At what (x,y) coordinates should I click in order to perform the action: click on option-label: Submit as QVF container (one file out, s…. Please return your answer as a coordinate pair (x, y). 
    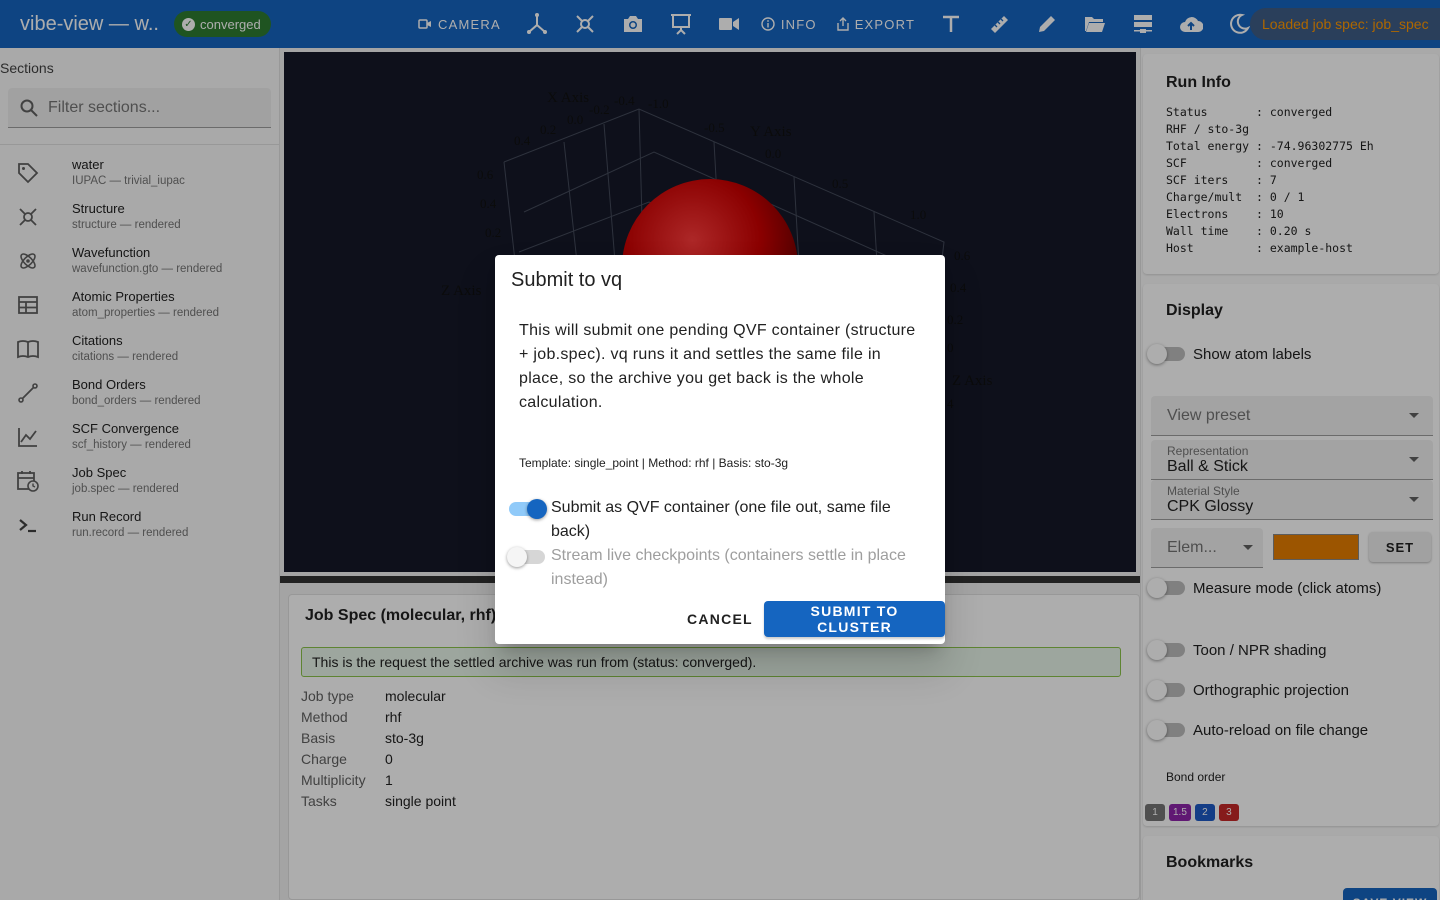
    Looking at the image, I should click on (721, 519).